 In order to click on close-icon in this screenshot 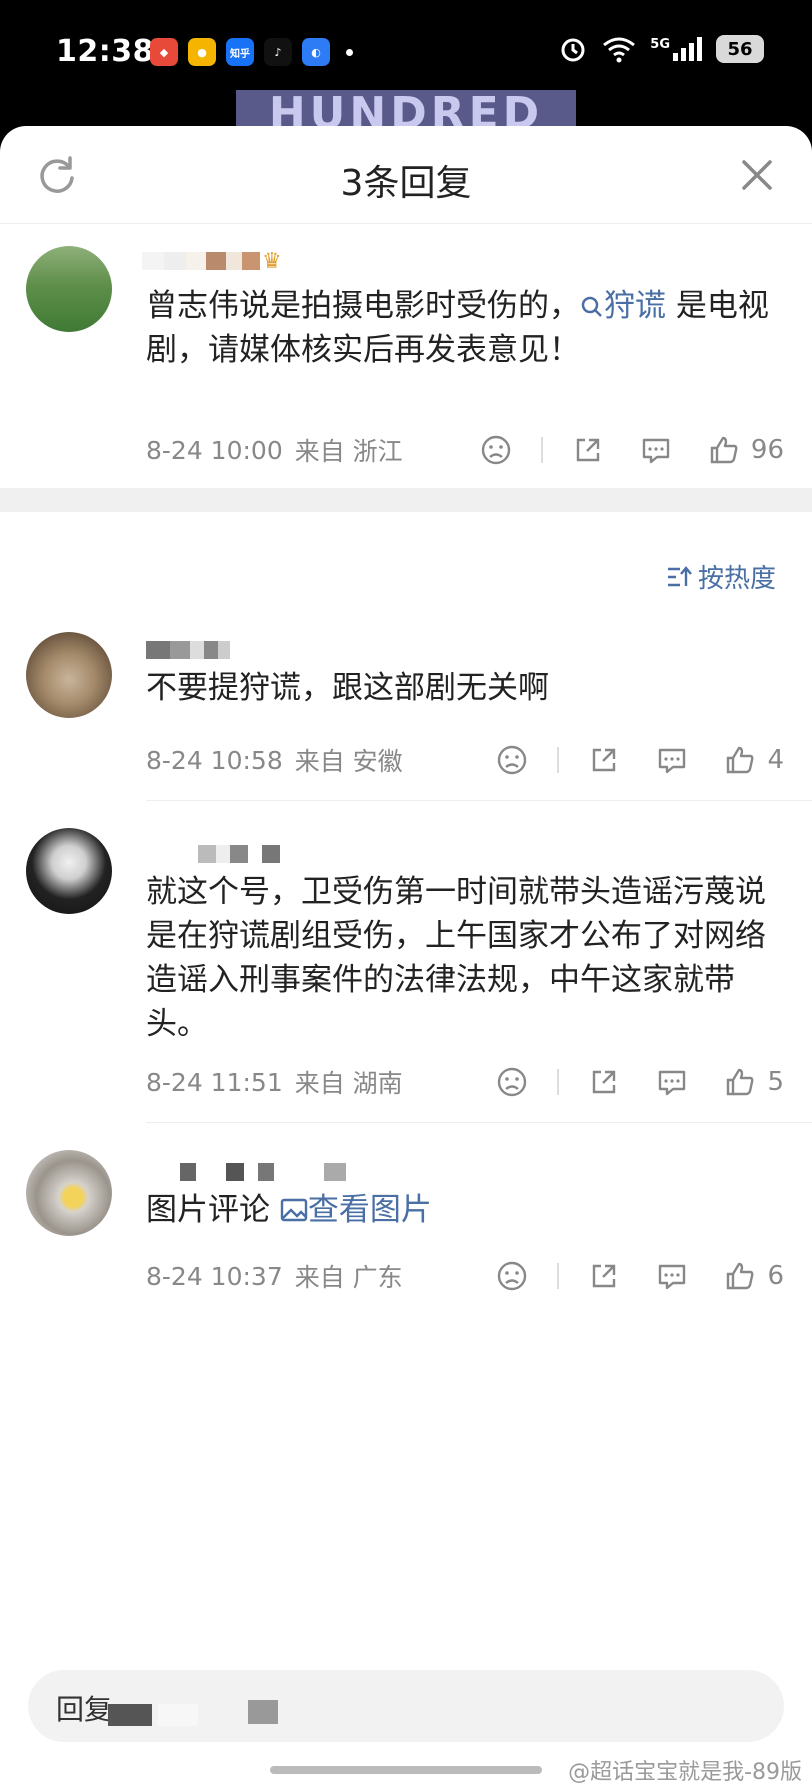, I will do `click(757, 175)`.